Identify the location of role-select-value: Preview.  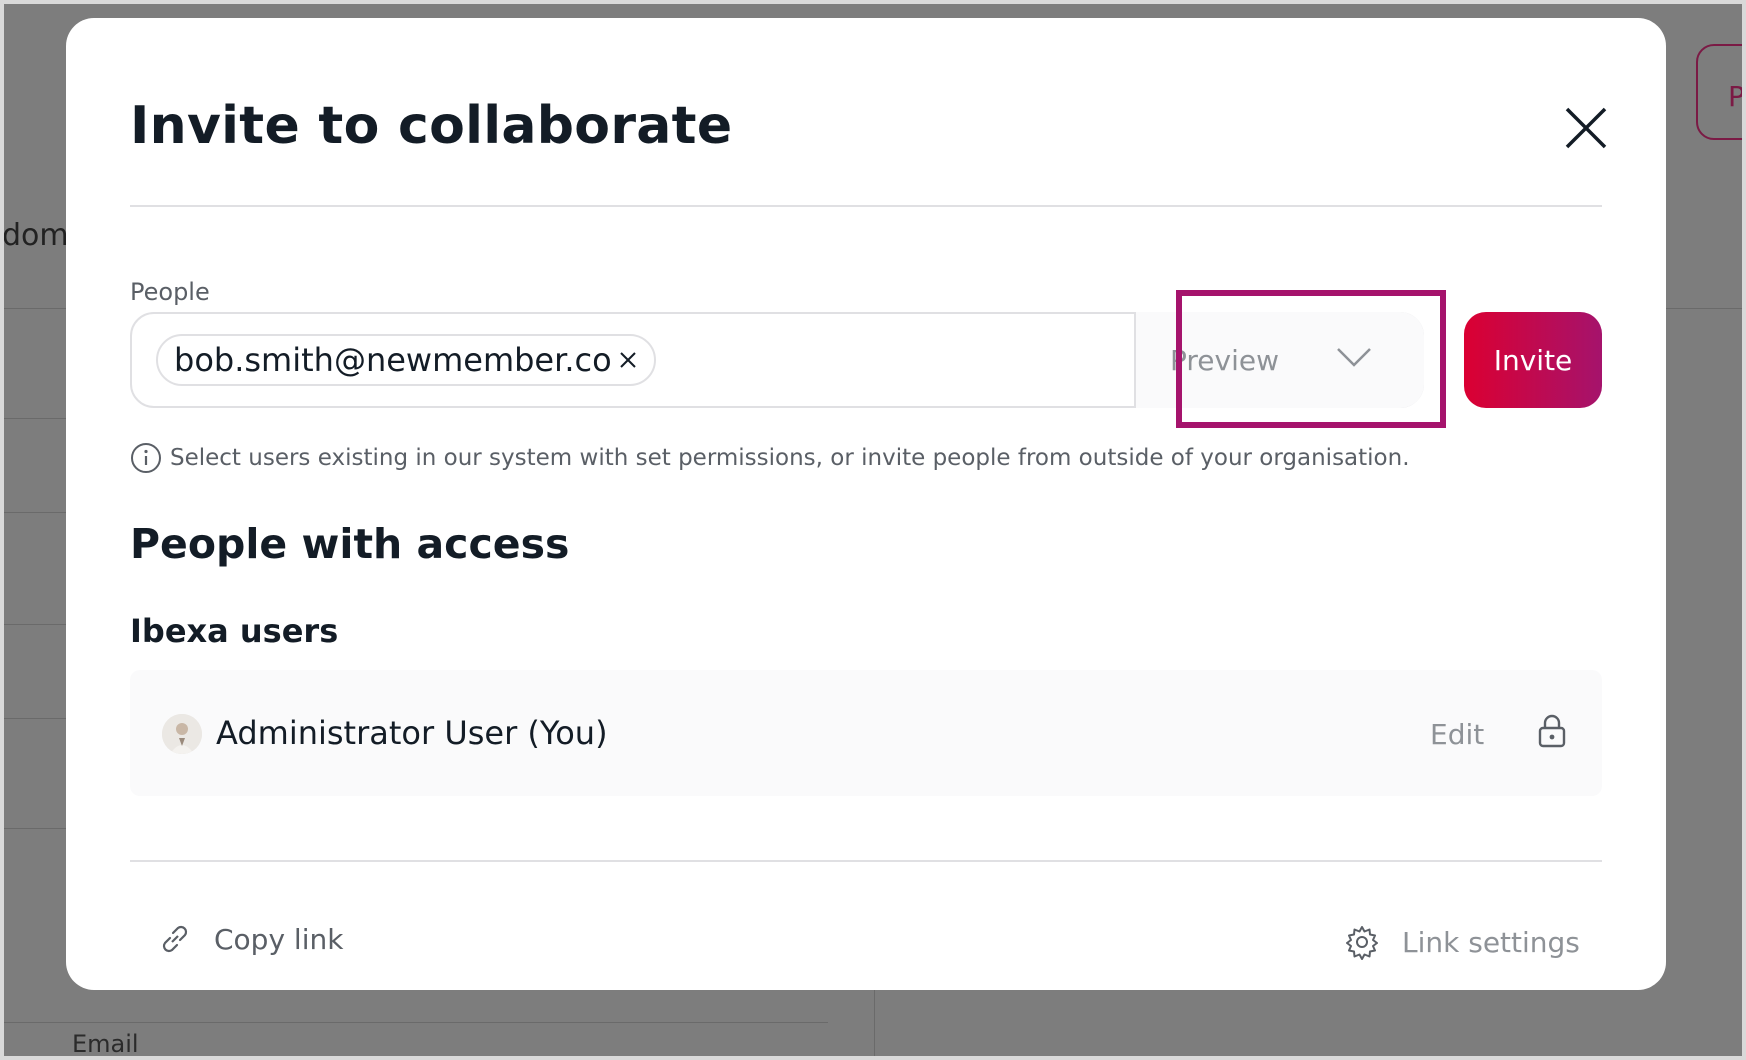
(1224, 360).